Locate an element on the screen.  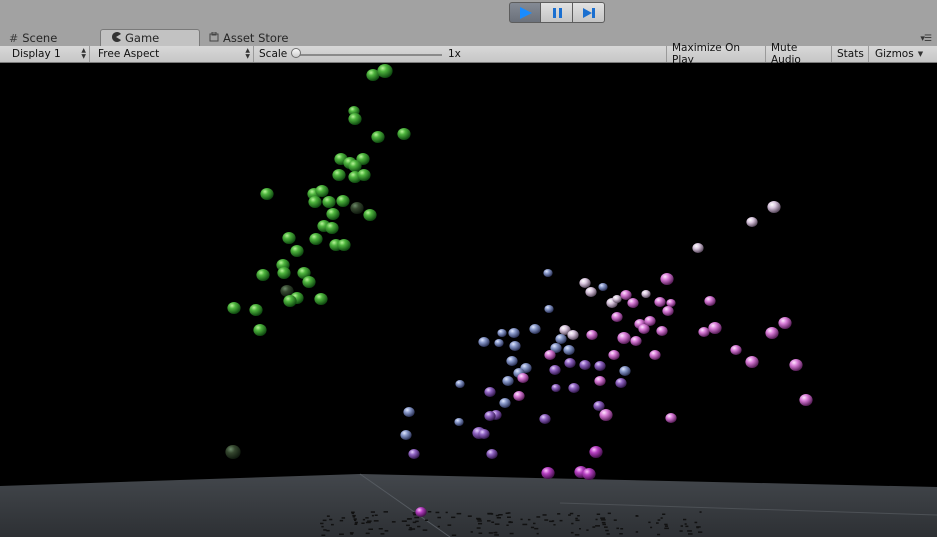
tab-game: Game is located at coordinates (150, 37).